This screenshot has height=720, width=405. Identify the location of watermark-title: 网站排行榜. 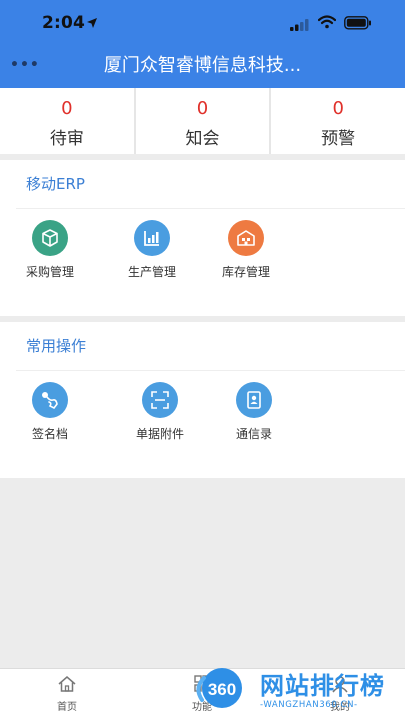
(322, 686).